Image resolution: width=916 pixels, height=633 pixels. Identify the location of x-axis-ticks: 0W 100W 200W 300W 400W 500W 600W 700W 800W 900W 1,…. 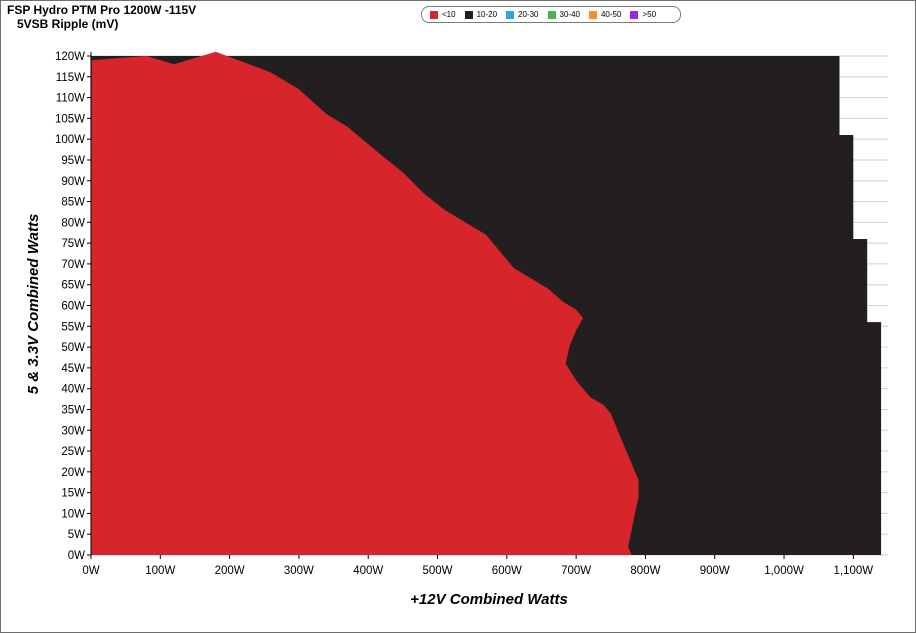
(477, 566).